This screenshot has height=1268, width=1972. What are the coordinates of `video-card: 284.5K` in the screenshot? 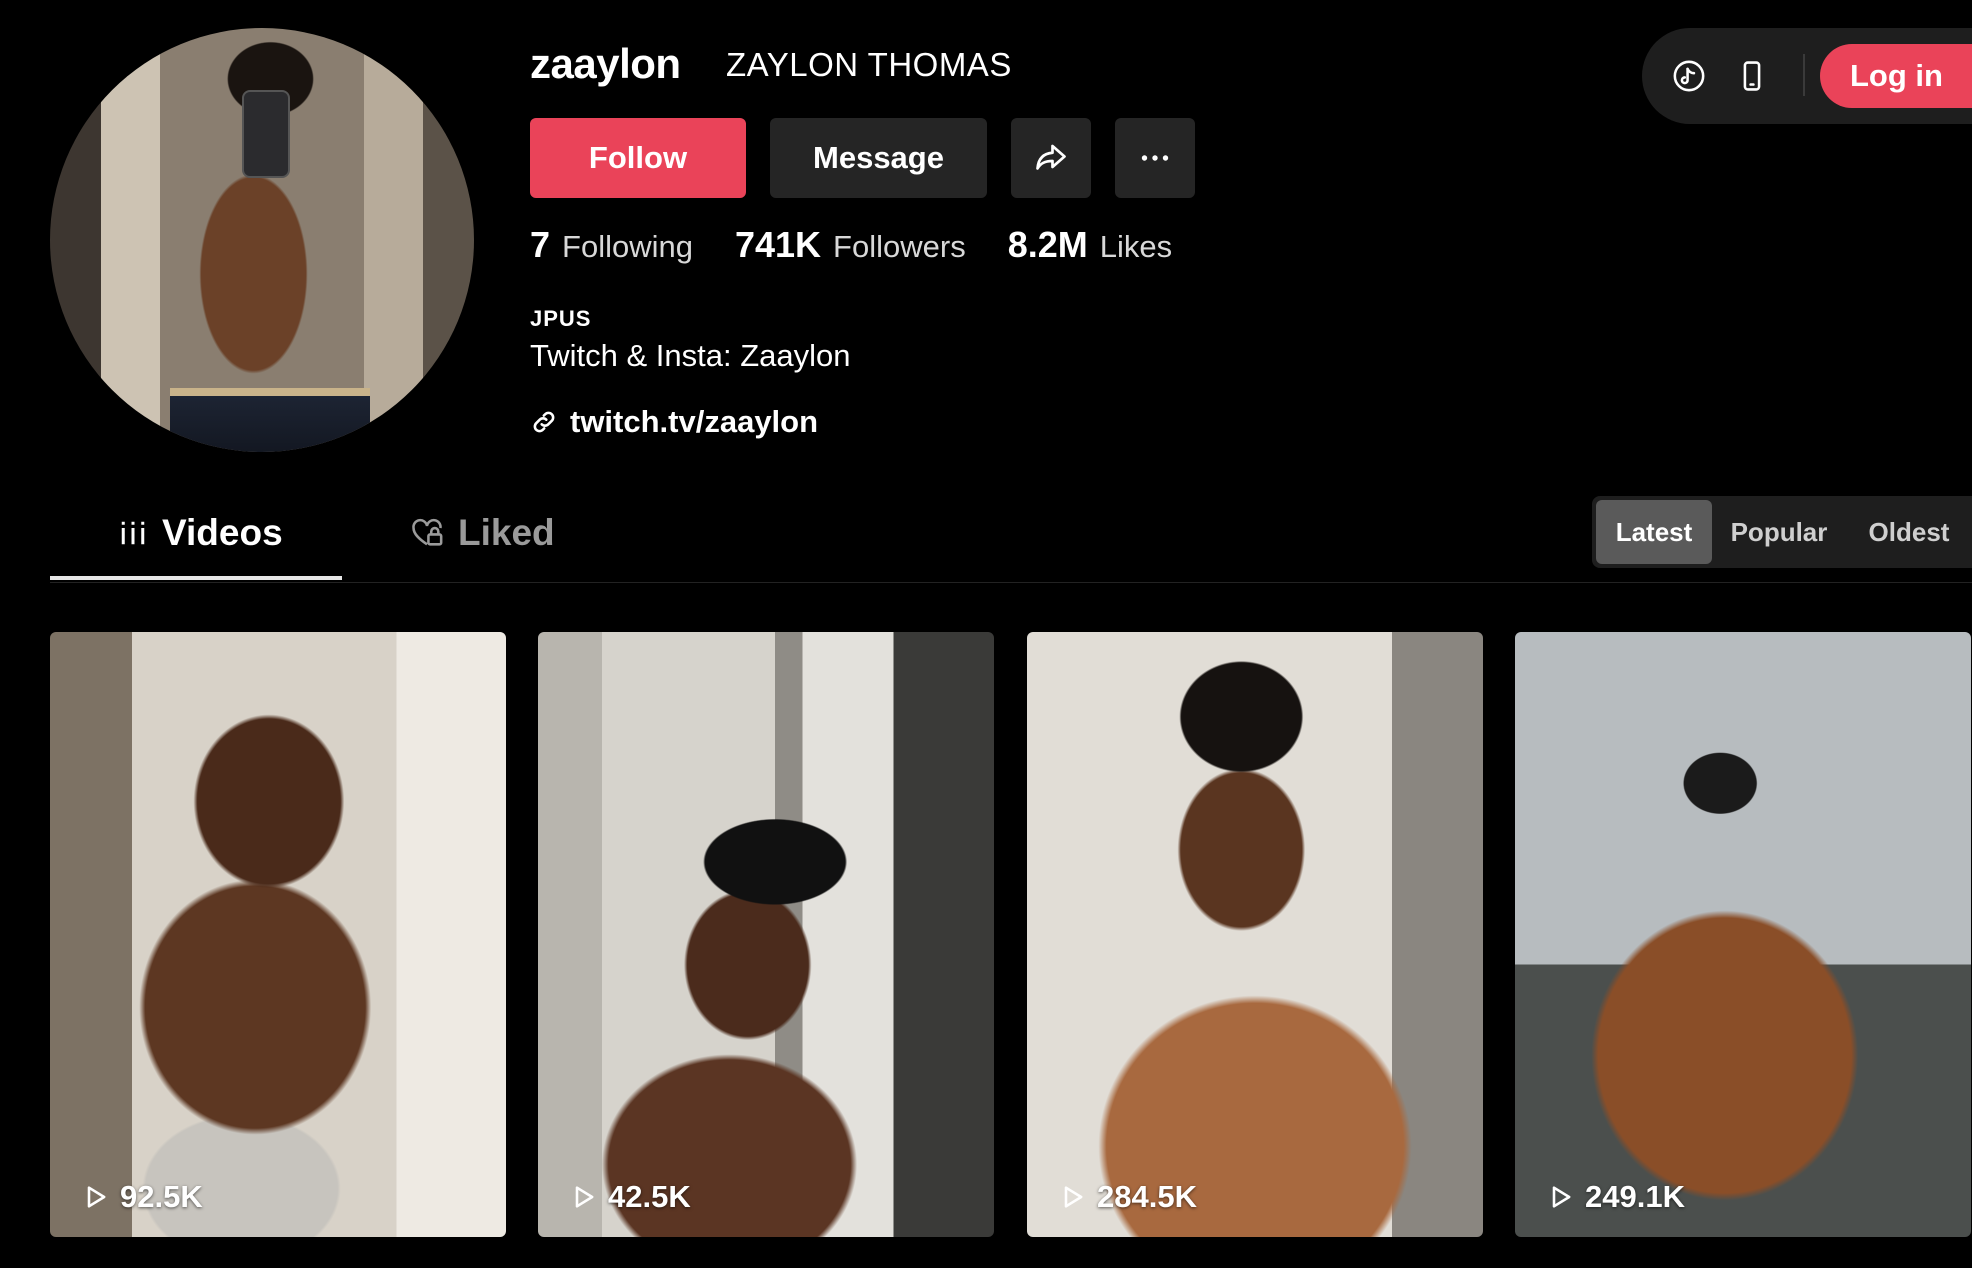 It's located at (1255, 934).